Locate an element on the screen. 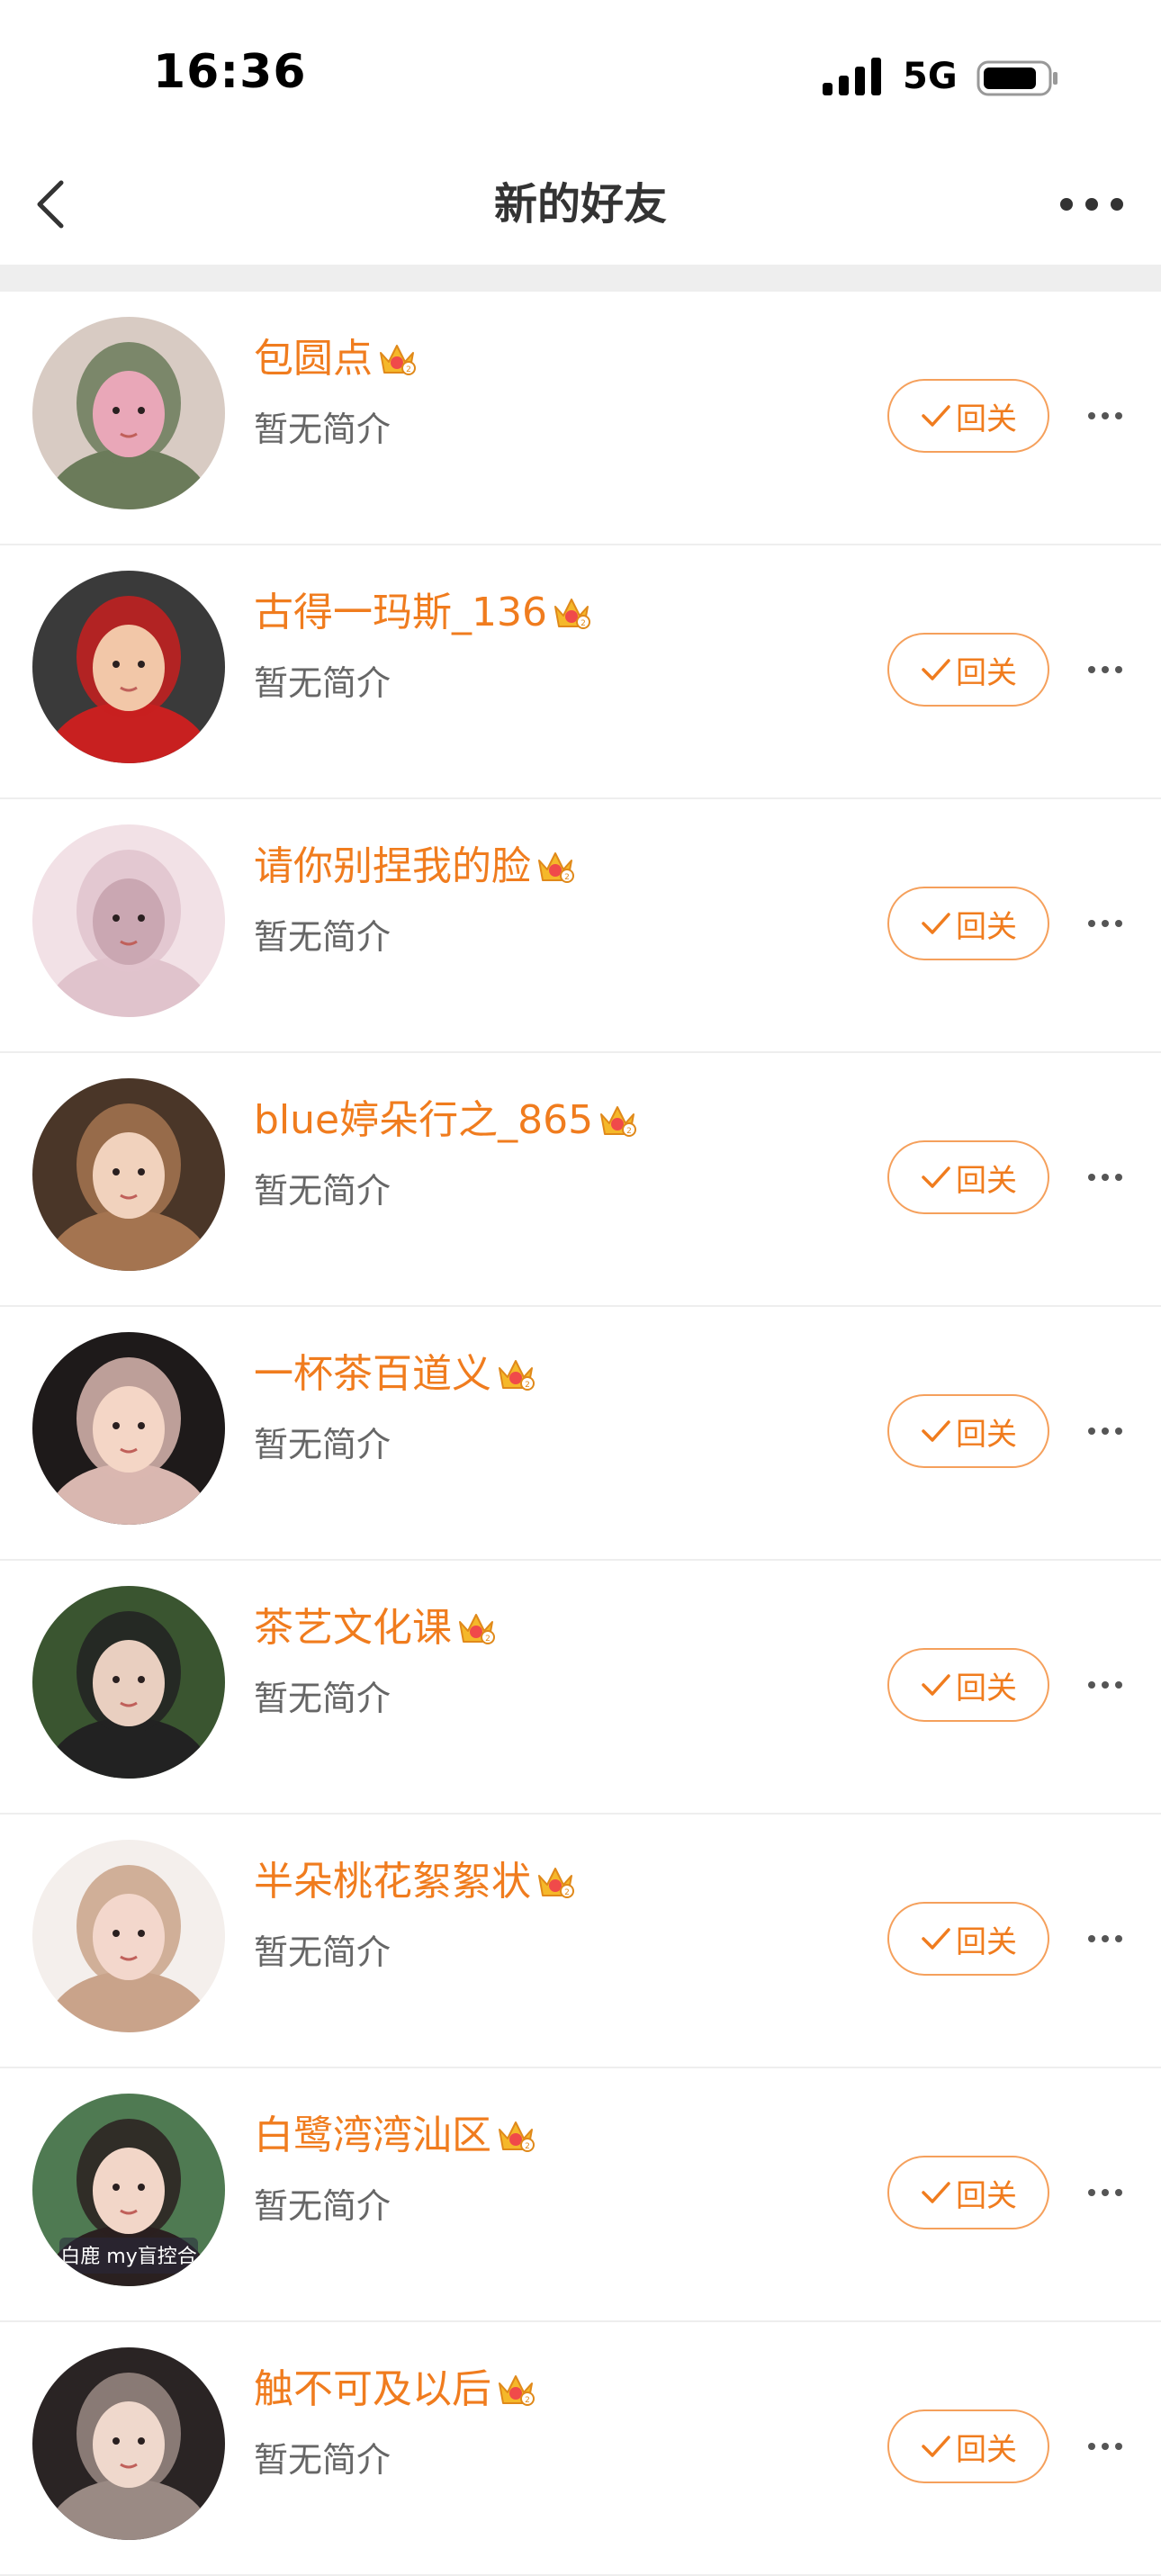  name-line: 触不可及以后 2 is located at coordinates (395, 2389).